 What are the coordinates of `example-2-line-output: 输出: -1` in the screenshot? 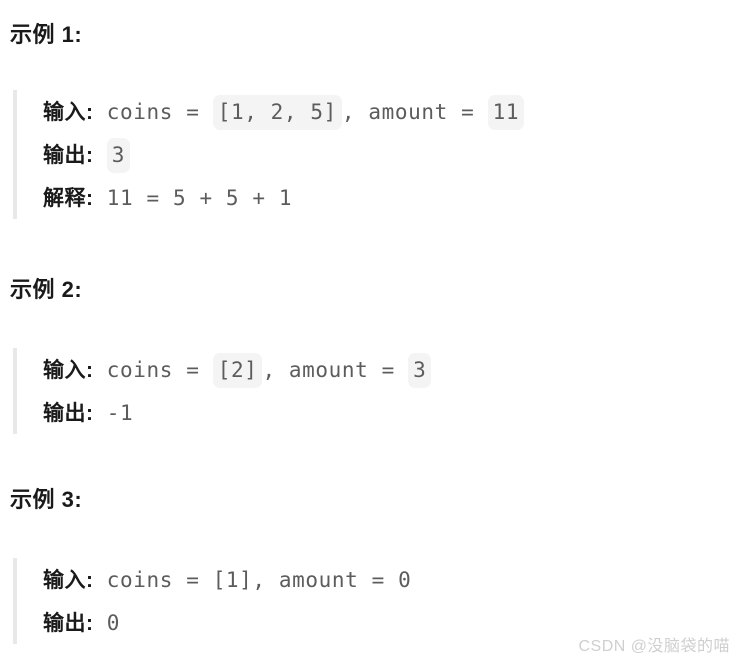 It's located at (237, 412).